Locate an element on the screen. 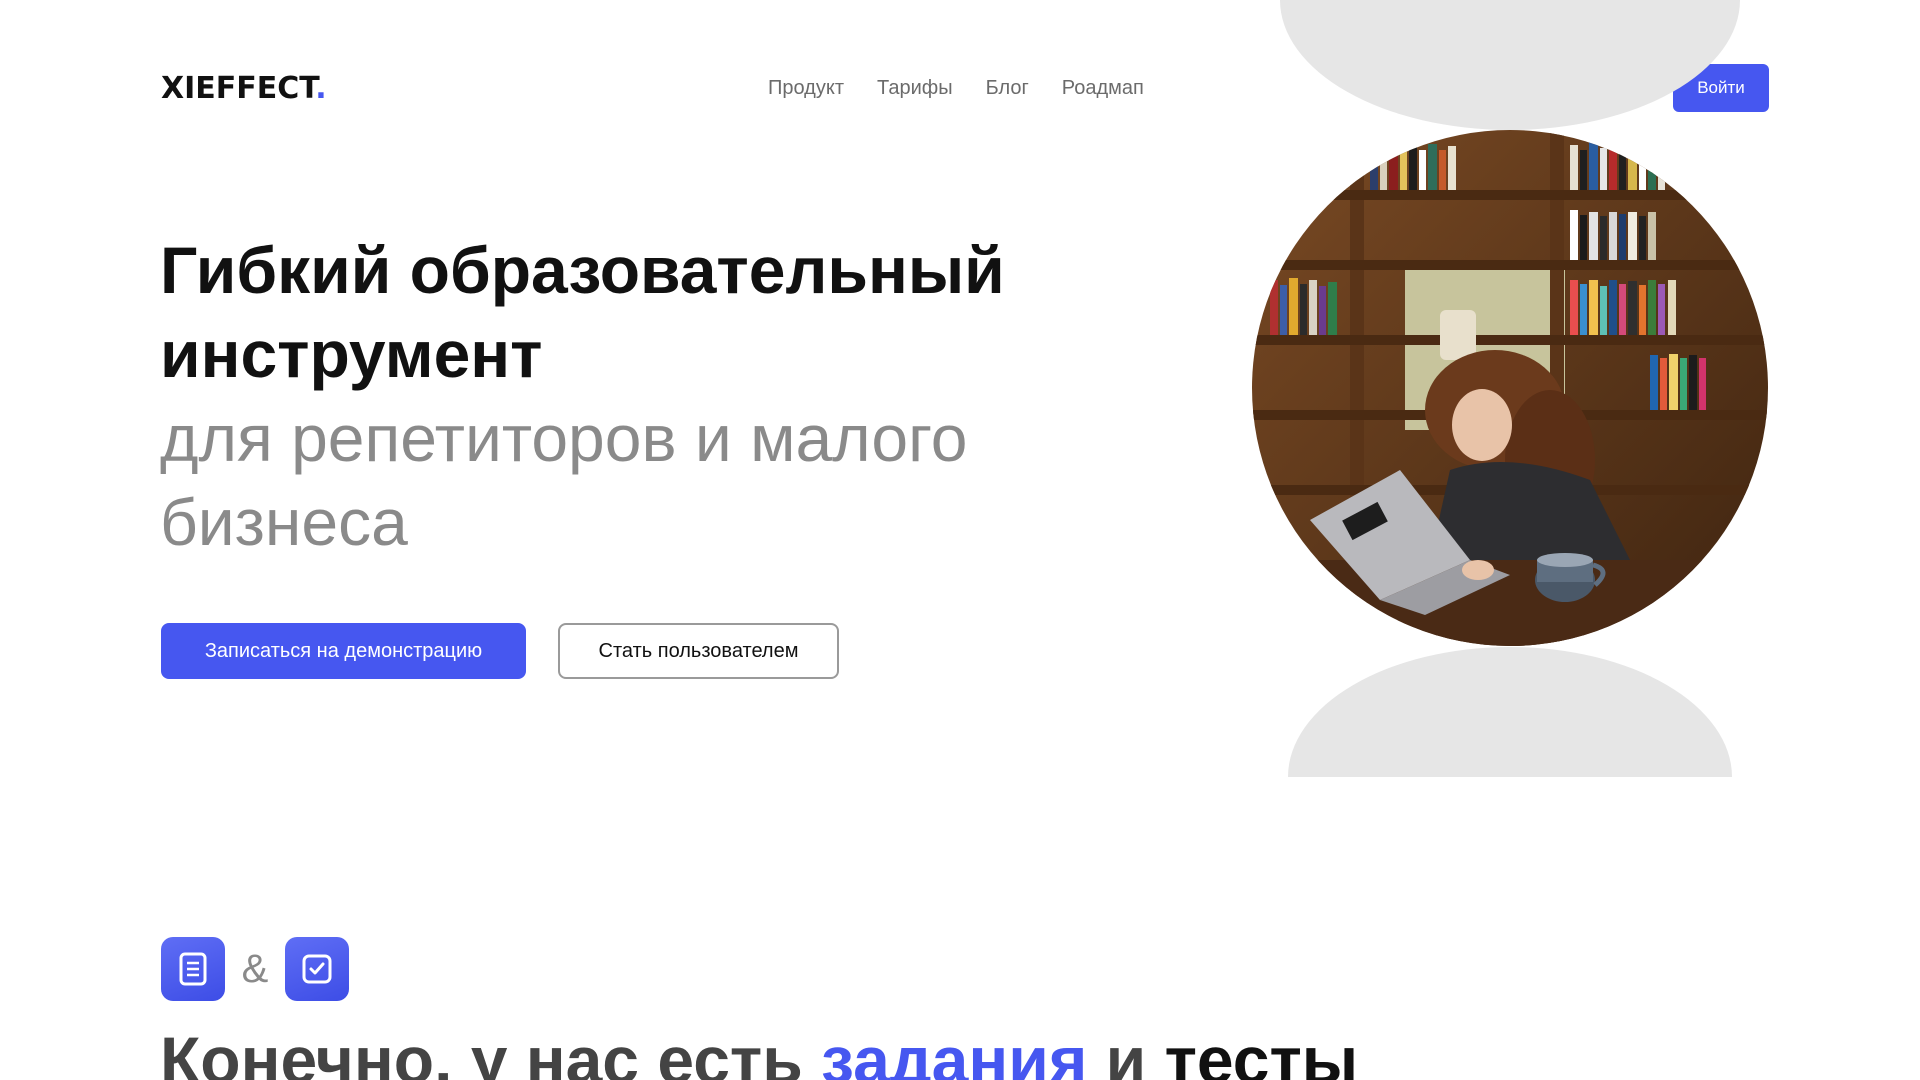 This screenshot has width=1920, height=1080. bottom-half-circle is located at coordinates (1510, 712).